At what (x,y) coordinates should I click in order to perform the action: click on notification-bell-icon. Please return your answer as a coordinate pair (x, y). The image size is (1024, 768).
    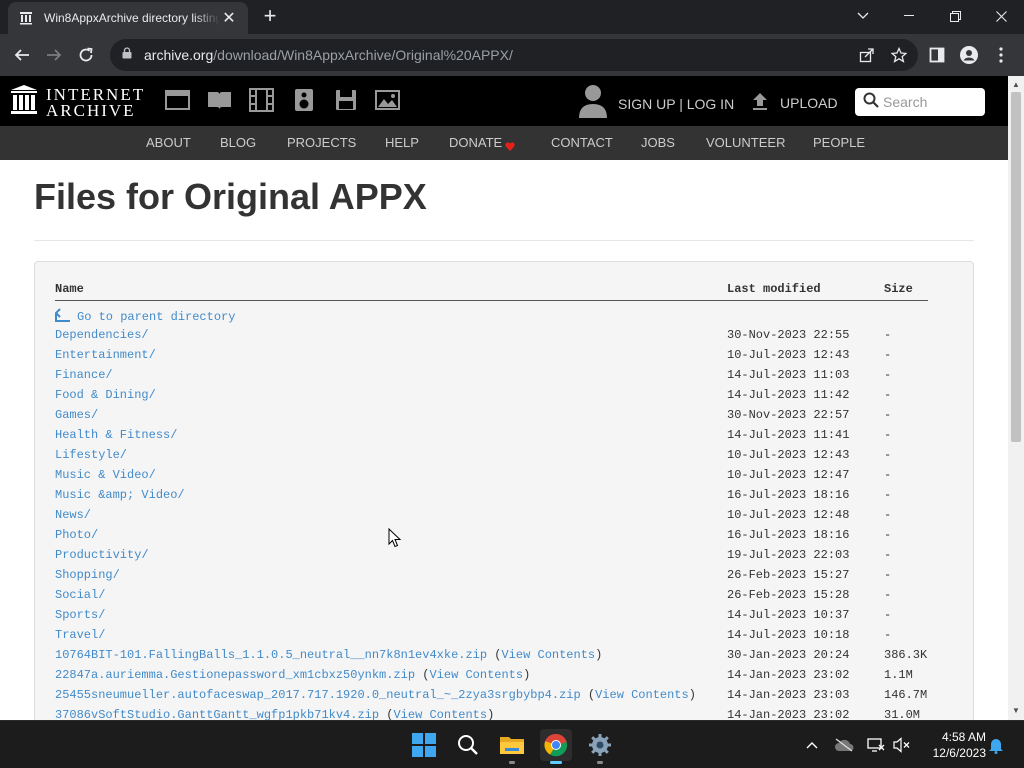
    Looking at the image, I should click on (996, 745).